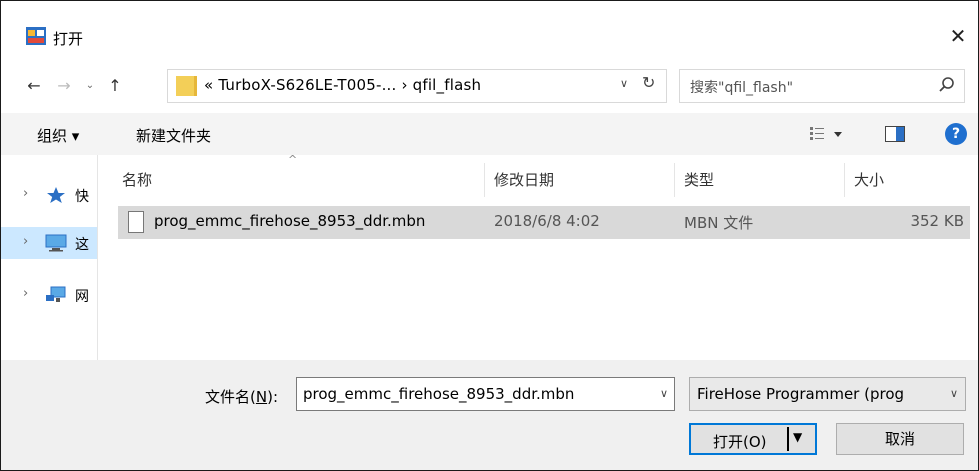  Describe the element at coordinates (68, 39) in the screenshot. I see `dialog-title: 打开` at that location.